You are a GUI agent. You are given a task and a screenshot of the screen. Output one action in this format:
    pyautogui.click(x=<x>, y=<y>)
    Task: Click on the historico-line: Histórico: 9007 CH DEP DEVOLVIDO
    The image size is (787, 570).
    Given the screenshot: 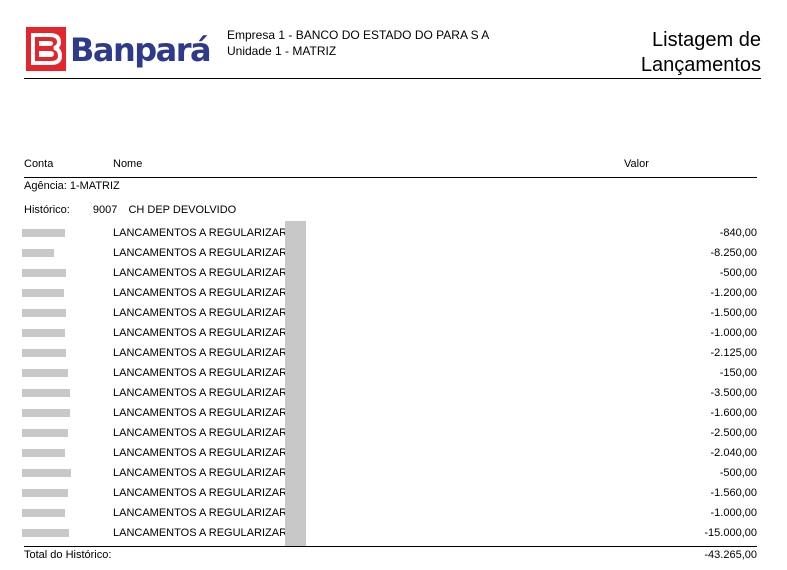 What is the action you would take?
    pyautogui.click(x=130, y=210)
    